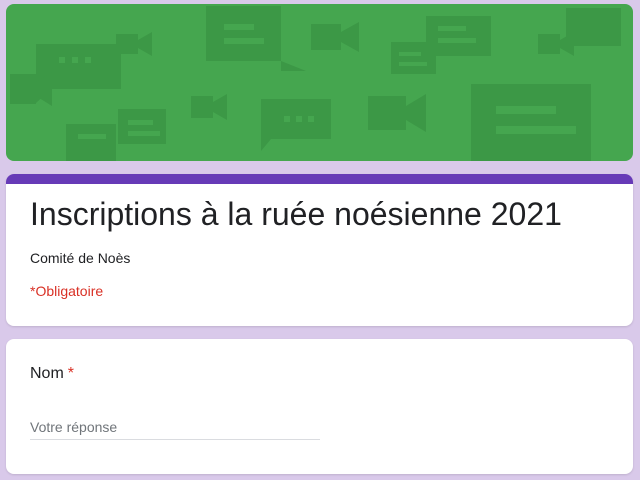 The image size is (640, 480). What do you see at coordinates (71, 373) in the screenshot?
I see `required-marker: *` at bounding box center [71, 373].